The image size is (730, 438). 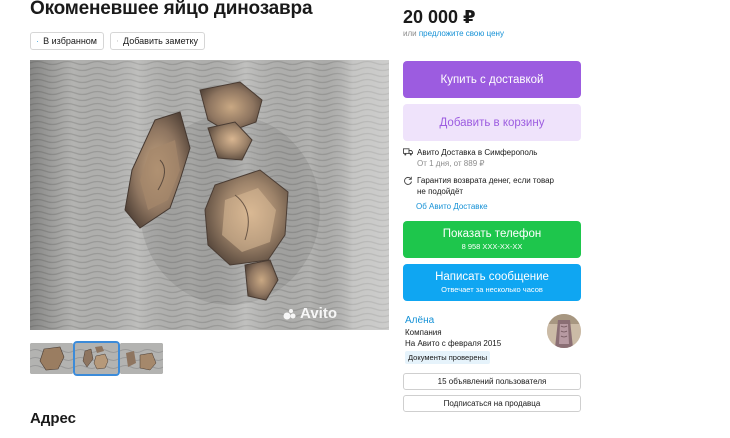 I want to click on offer-prefix: или, so click(x=410, y=33).